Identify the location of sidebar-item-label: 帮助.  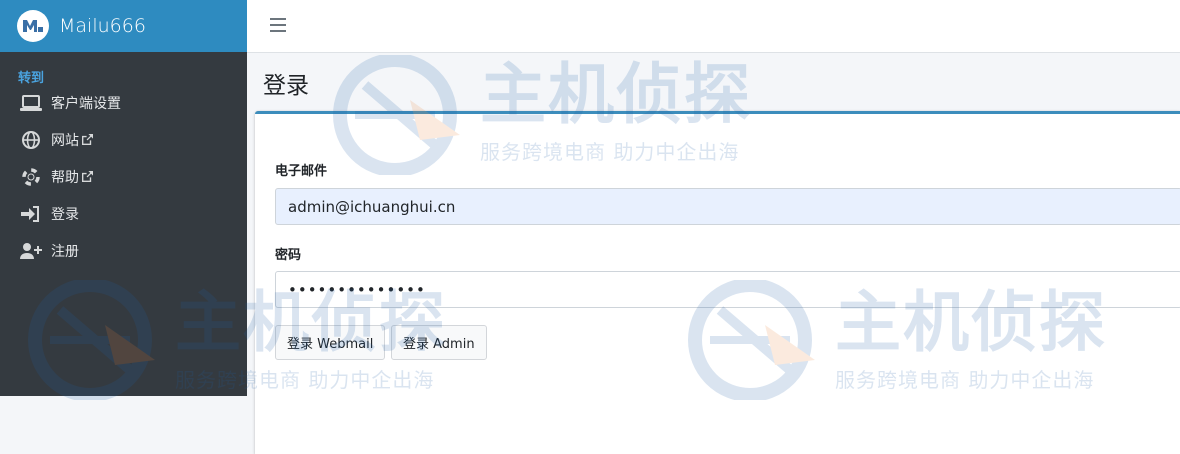
(65, 177).